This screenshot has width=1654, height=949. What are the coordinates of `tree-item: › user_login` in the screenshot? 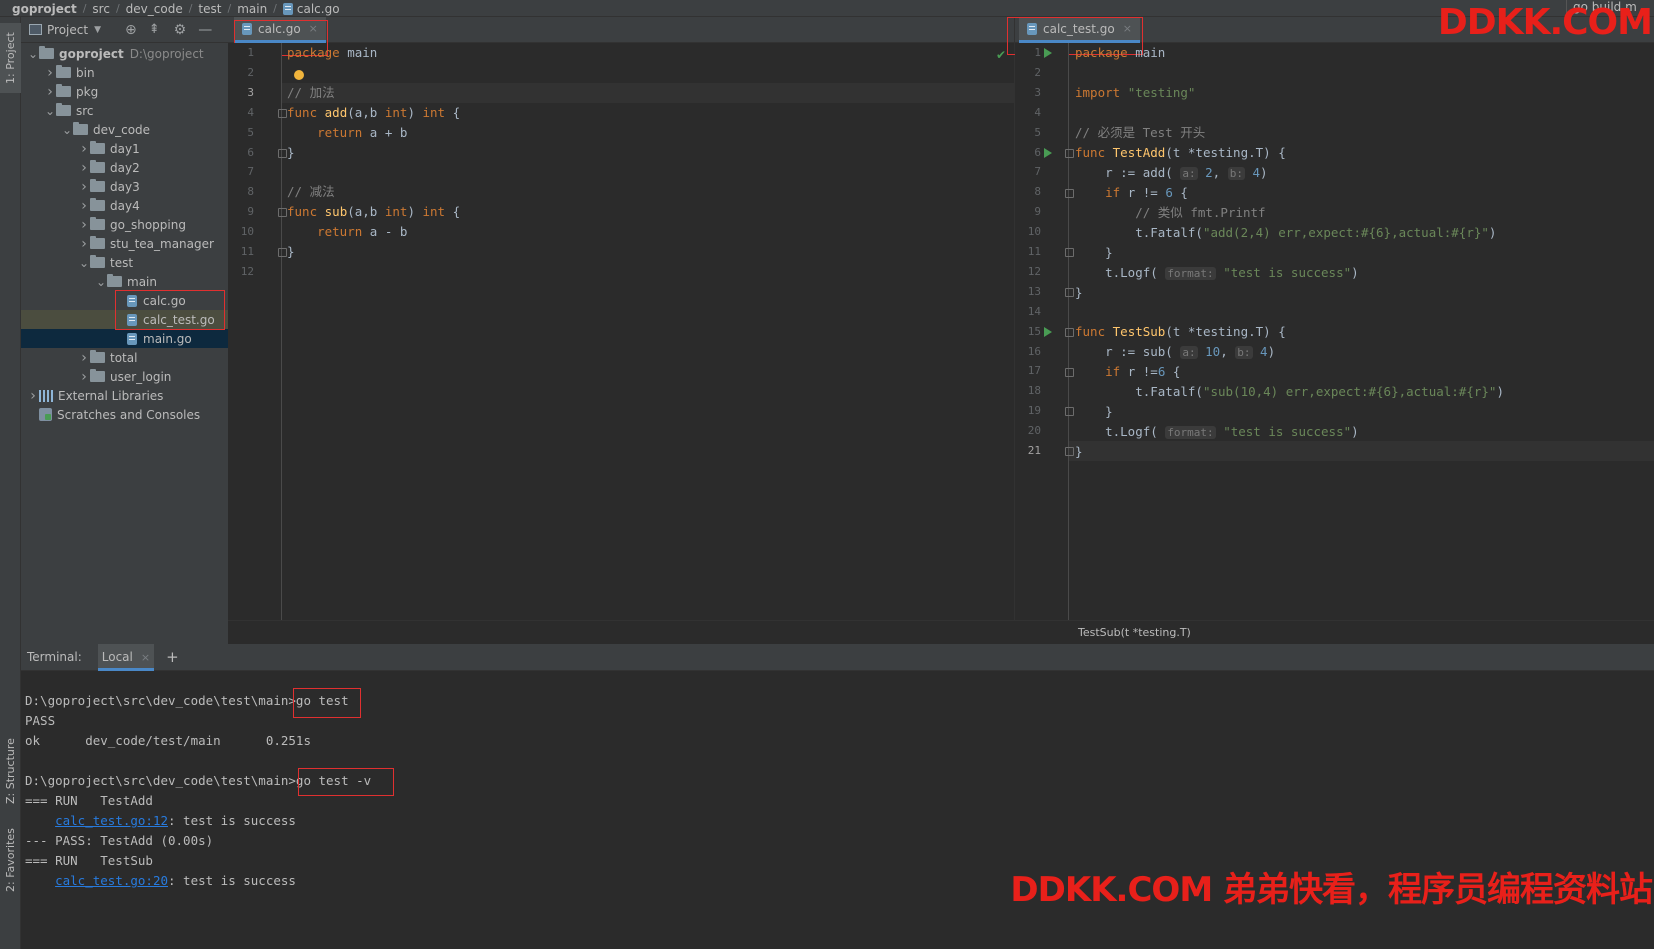 It's located at (124, 376).